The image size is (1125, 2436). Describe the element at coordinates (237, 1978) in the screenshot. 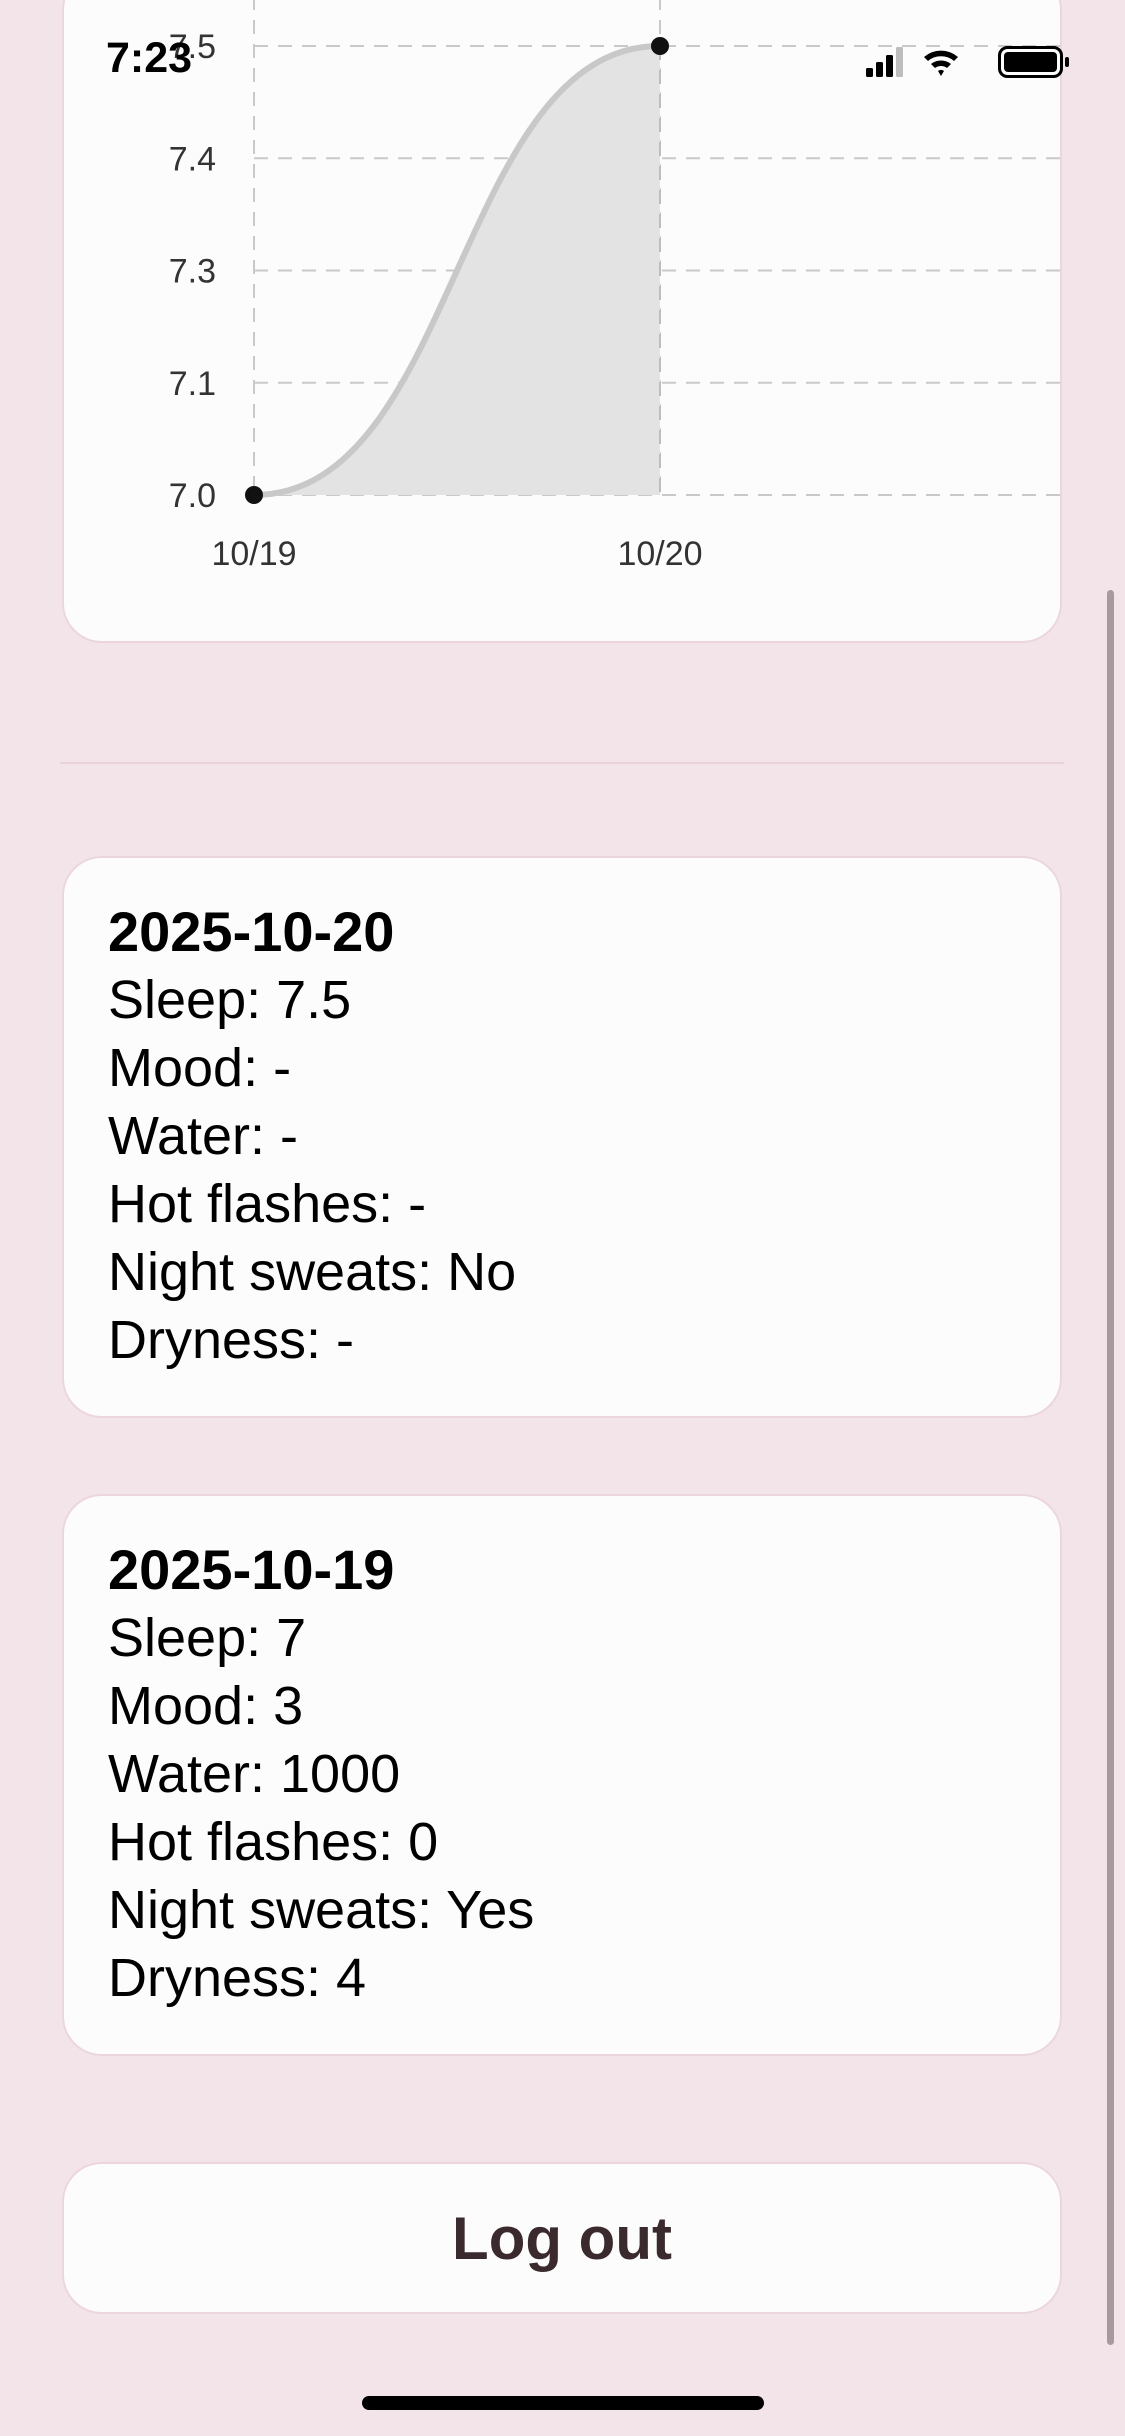

I see `entry-dryness: Dryness: 4` at that location.